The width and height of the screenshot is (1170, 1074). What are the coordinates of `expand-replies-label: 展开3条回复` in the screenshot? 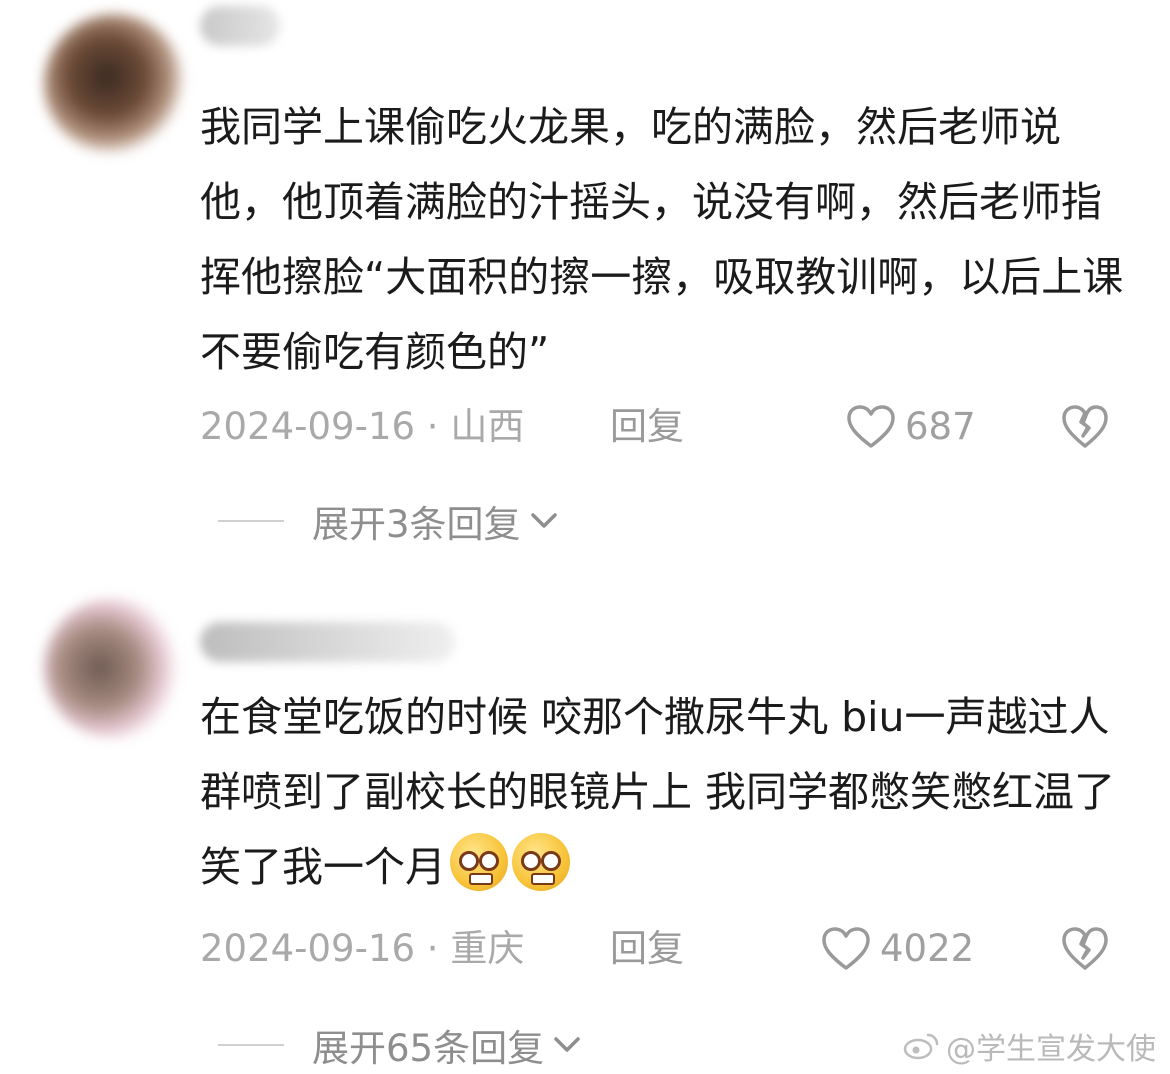 It's located at (416, 524).